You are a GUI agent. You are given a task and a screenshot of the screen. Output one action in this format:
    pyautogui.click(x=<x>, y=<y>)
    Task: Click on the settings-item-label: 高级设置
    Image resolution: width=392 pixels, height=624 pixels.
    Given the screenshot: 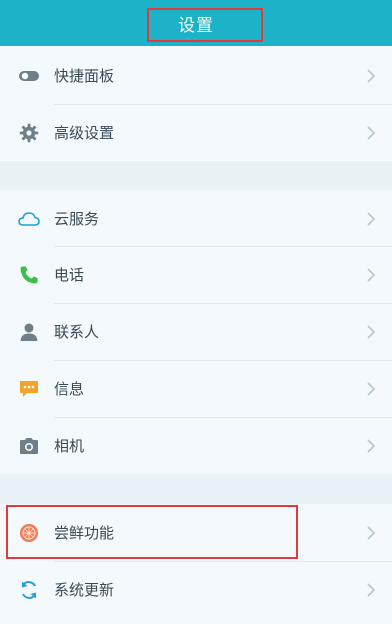 What is the action you would take?
    pyautogui.click(x=84, y=133)
    